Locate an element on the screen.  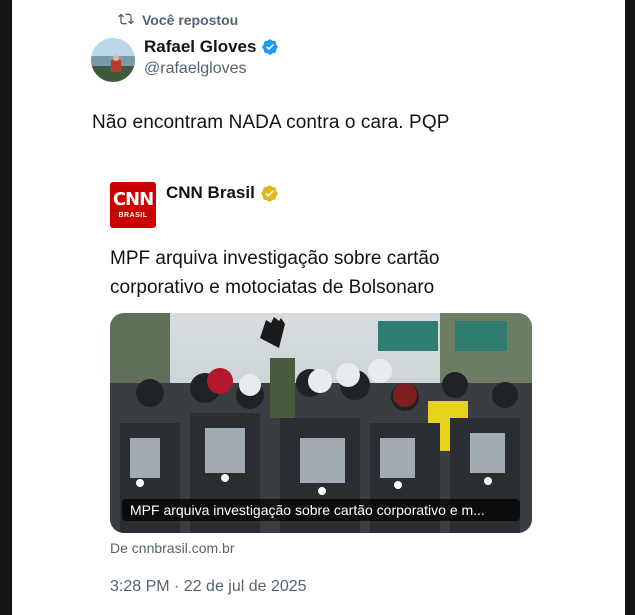
window-frame-right is located at coordinates (630, 307).